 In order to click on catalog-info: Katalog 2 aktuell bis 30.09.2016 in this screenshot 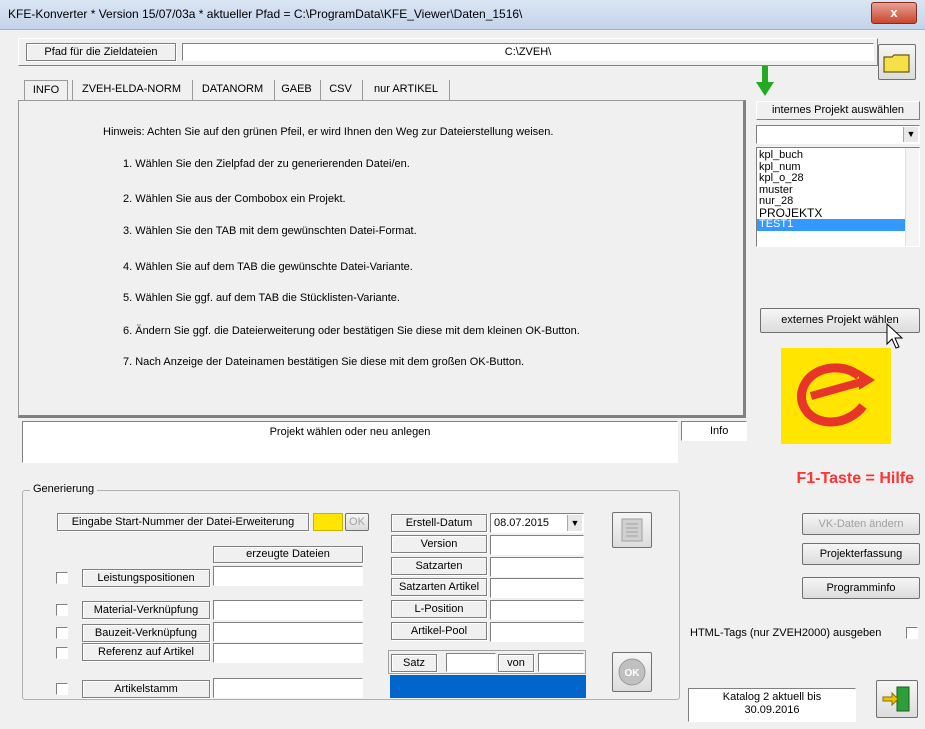, I will do `click(772, 705)`.